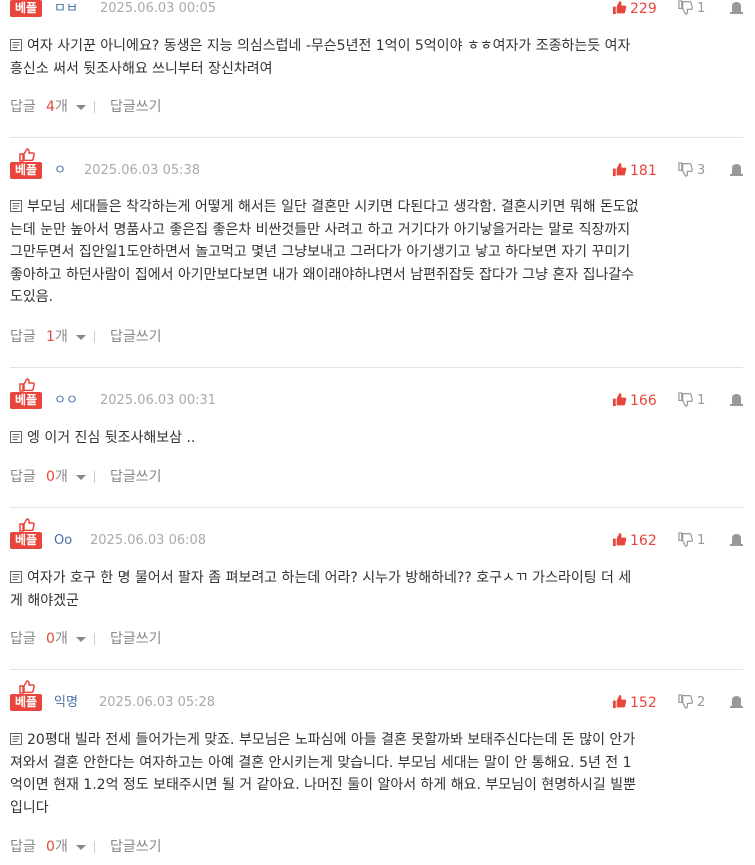 The height and width of the screenshot is (865, 755). Describe the element at coordinates (66, 702) in the screenshot. I see `comment-author: 익명` at that location.